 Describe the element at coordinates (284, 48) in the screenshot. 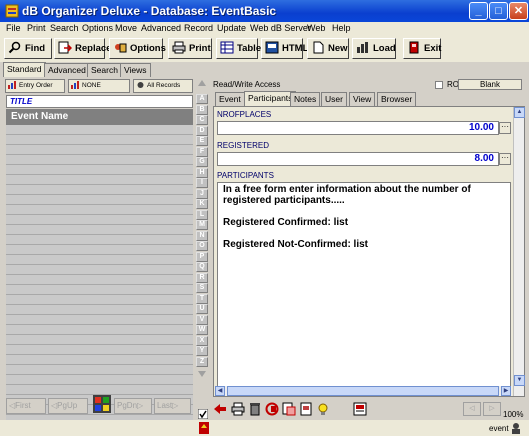

I see `html-button: HTML` at that location.